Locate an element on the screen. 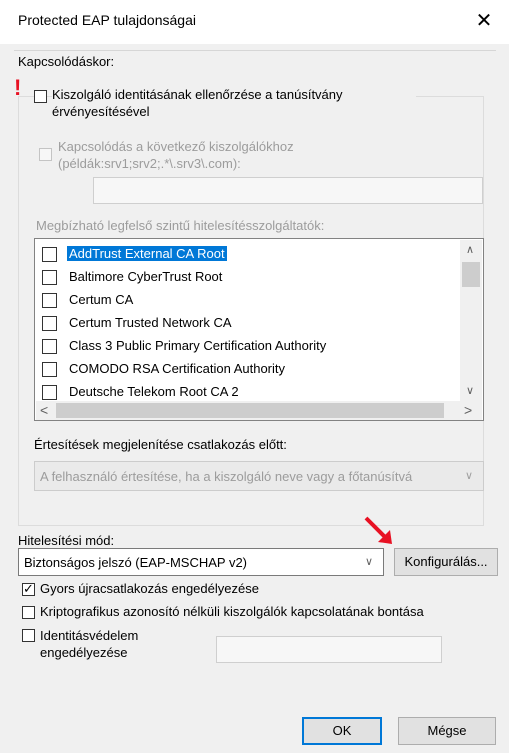  horizontal-scrollbar: < > is located at coordinates (259, 410).